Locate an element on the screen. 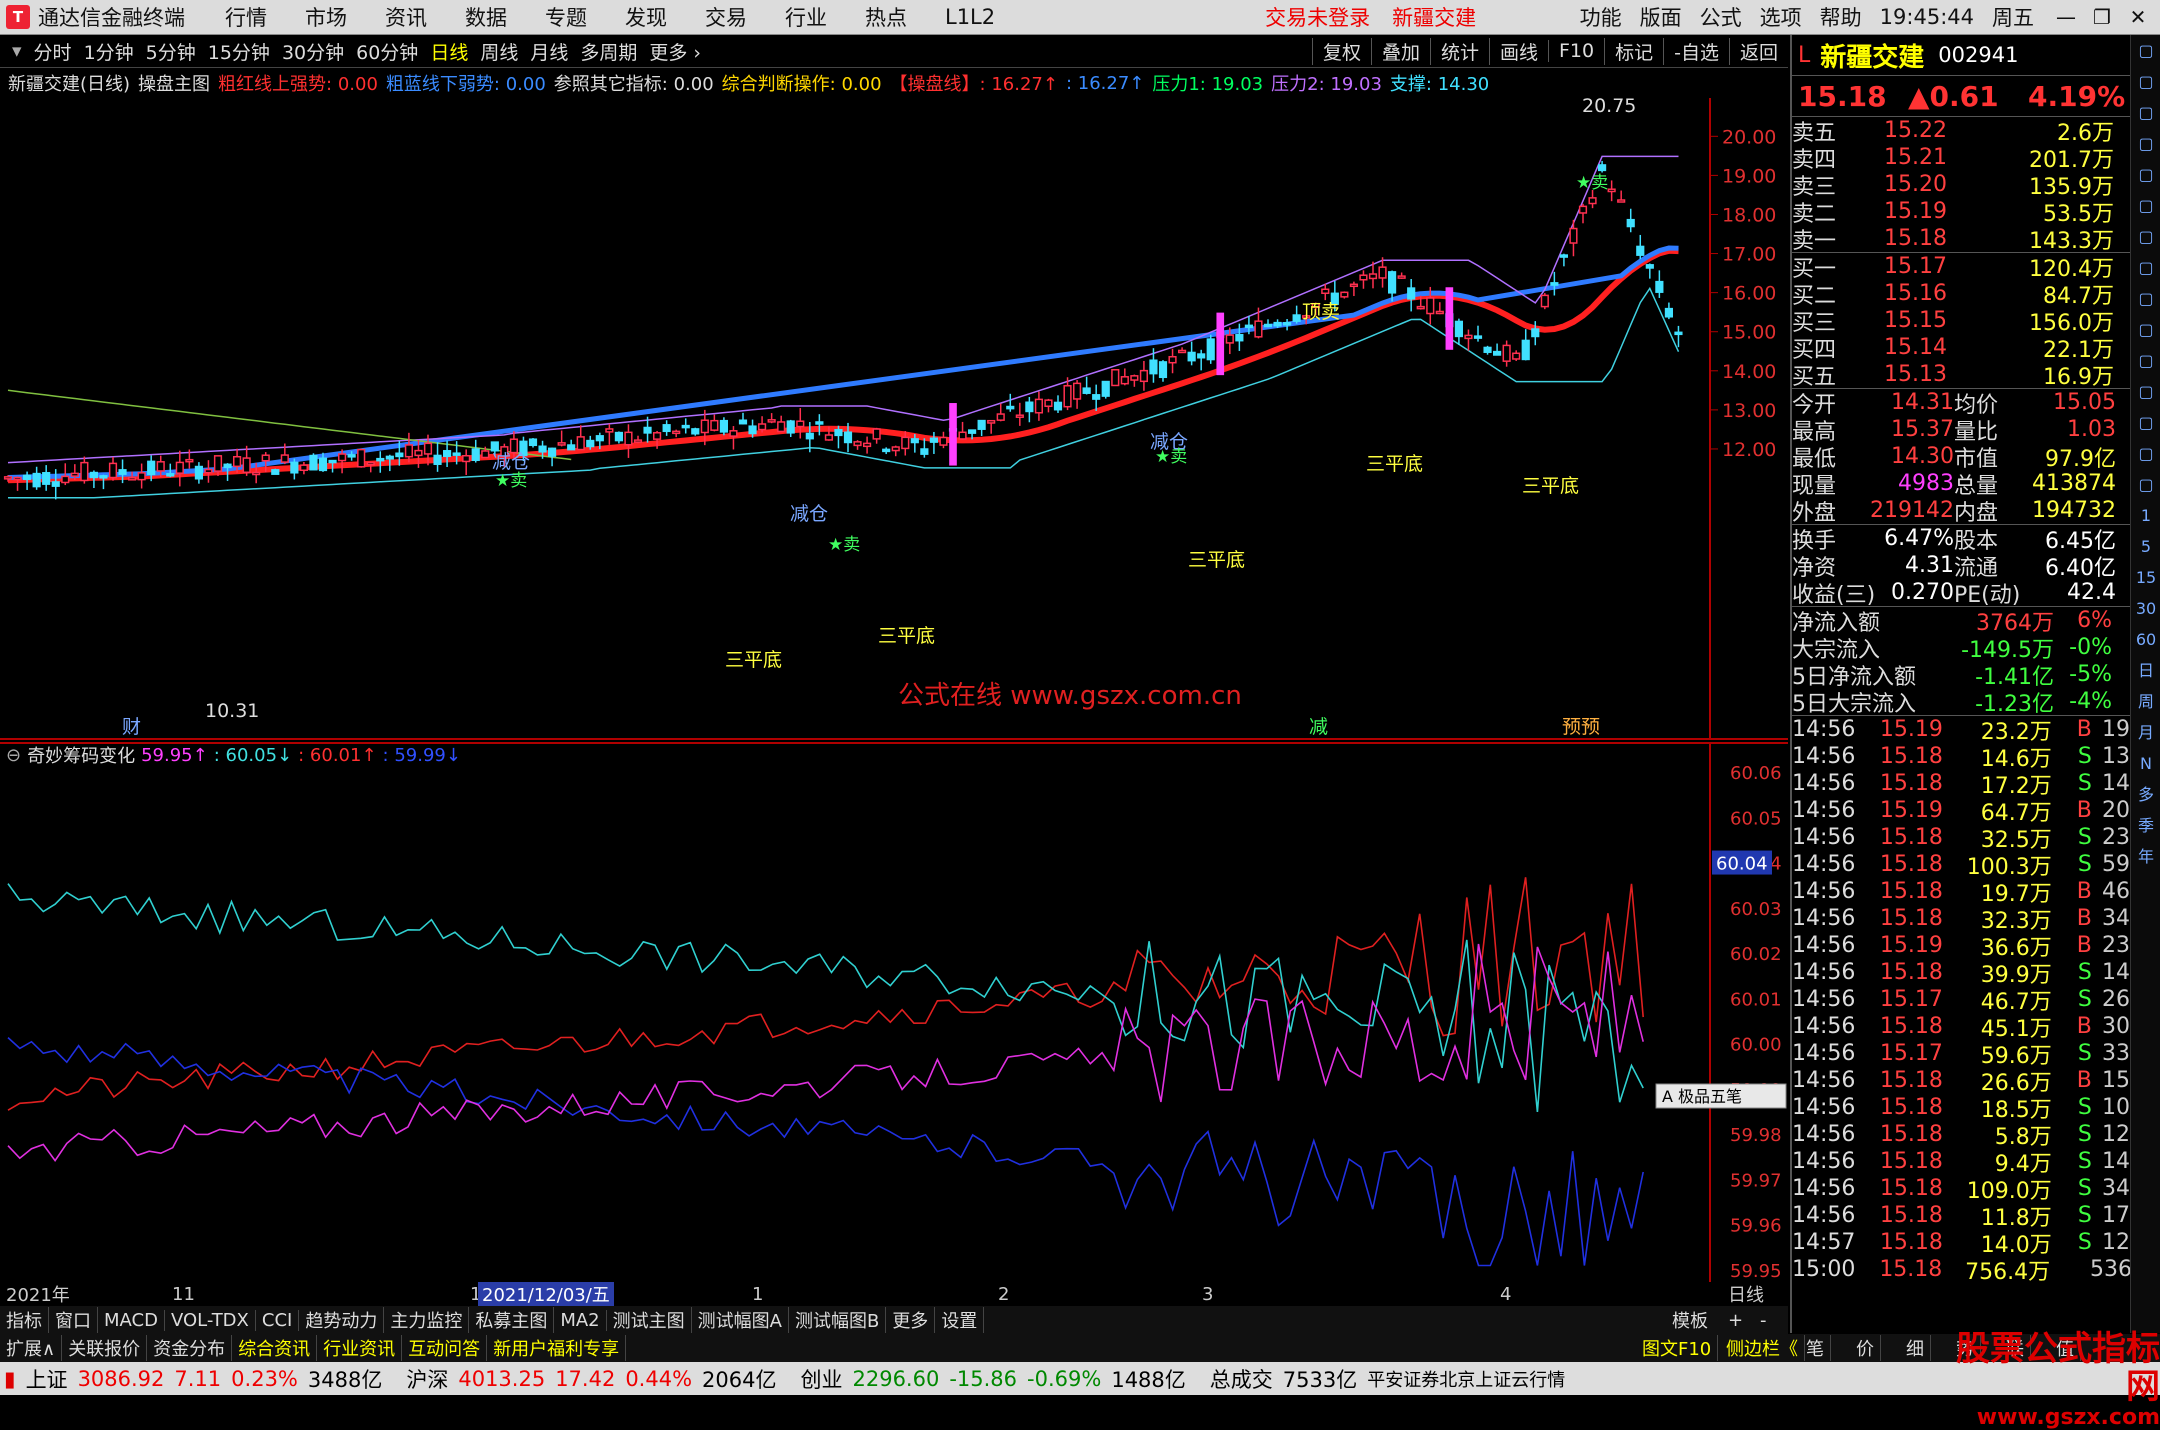 The height and width of the screenshot is (1430, 2160). period-shortcut: 季 is located at coordinates (2145, 825).